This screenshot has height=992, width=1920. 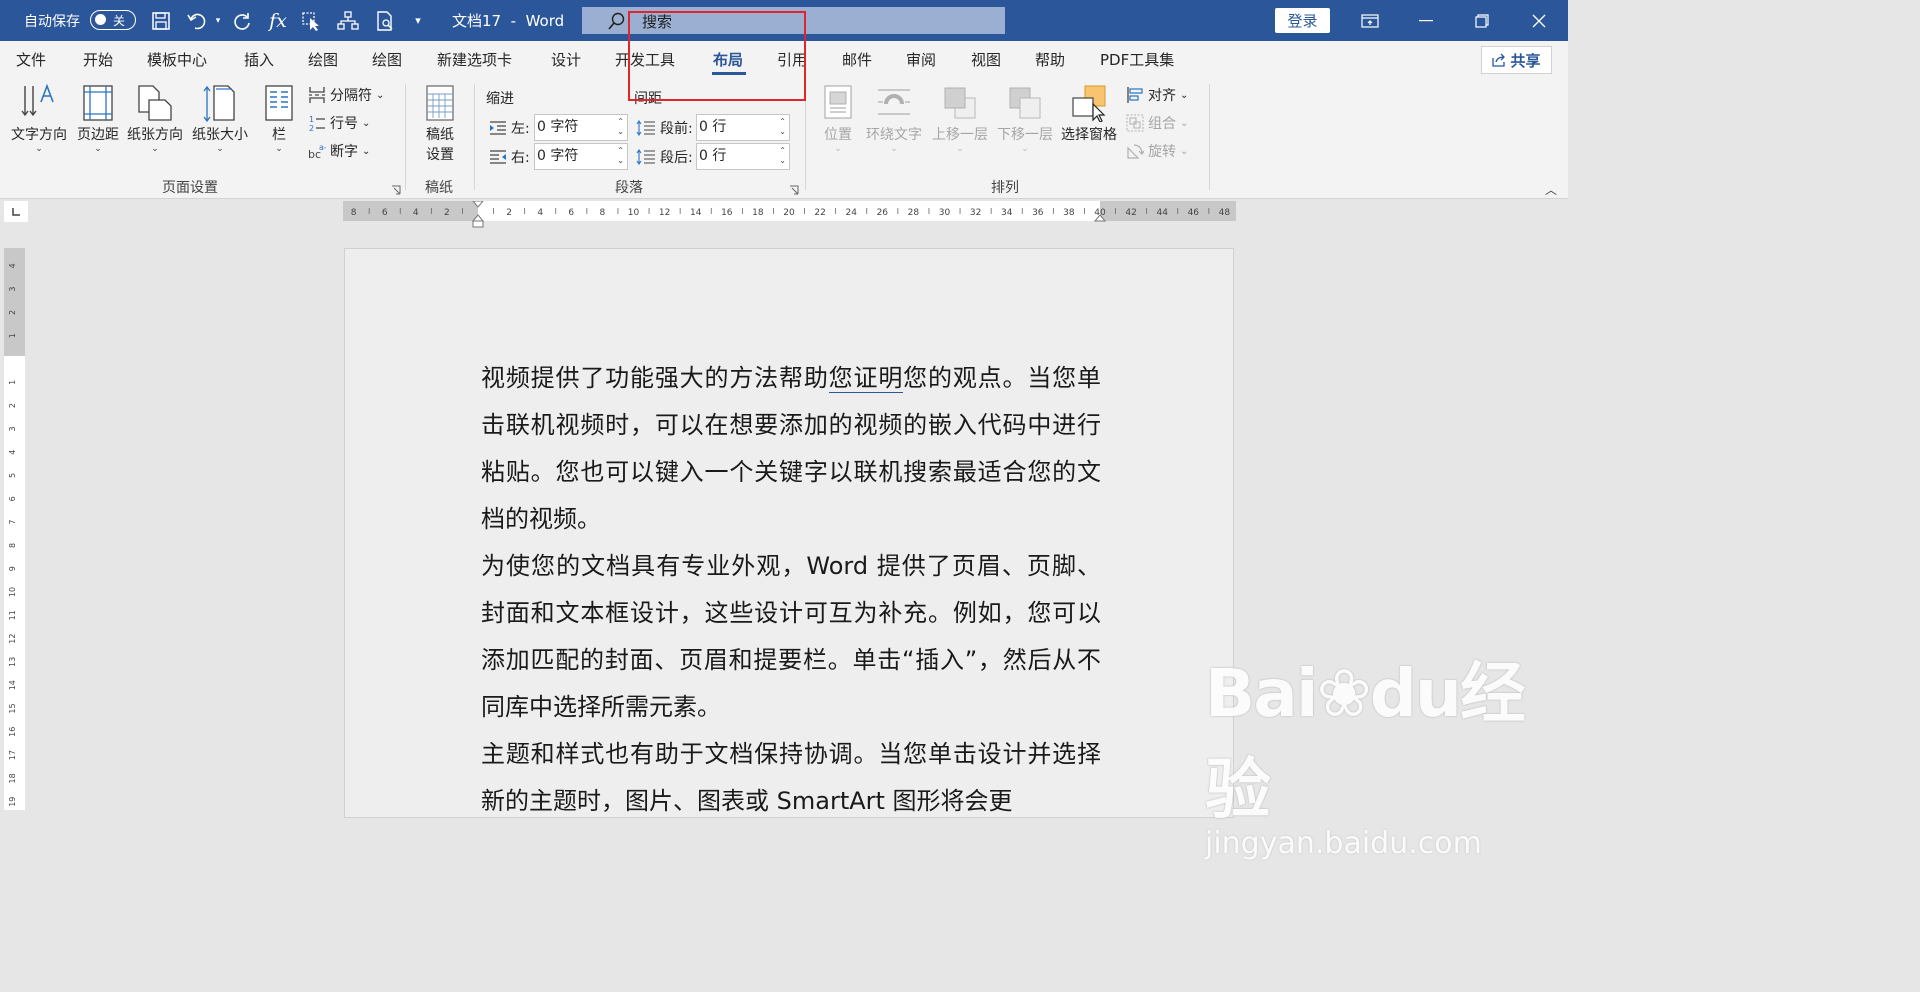 I want to click on breaks-icon, so click(x=317, y=95).